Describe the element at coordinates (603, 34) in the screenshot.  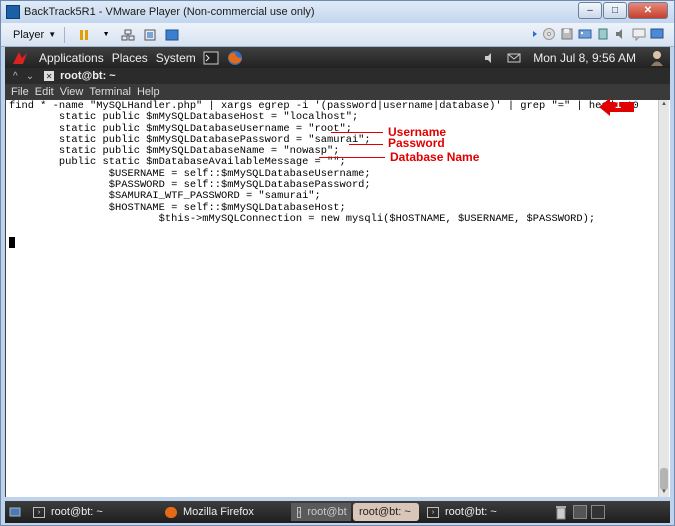
I see `usb-device-icon` at that location.